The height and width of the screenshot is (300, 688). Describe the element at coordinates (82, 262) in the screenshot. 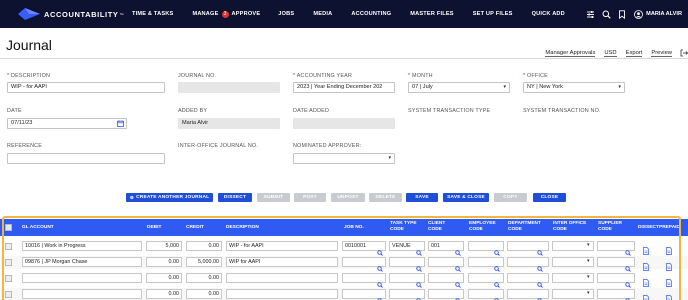

I see `gl-account-cell: 09876 | JP Morgan Chase` at that location.